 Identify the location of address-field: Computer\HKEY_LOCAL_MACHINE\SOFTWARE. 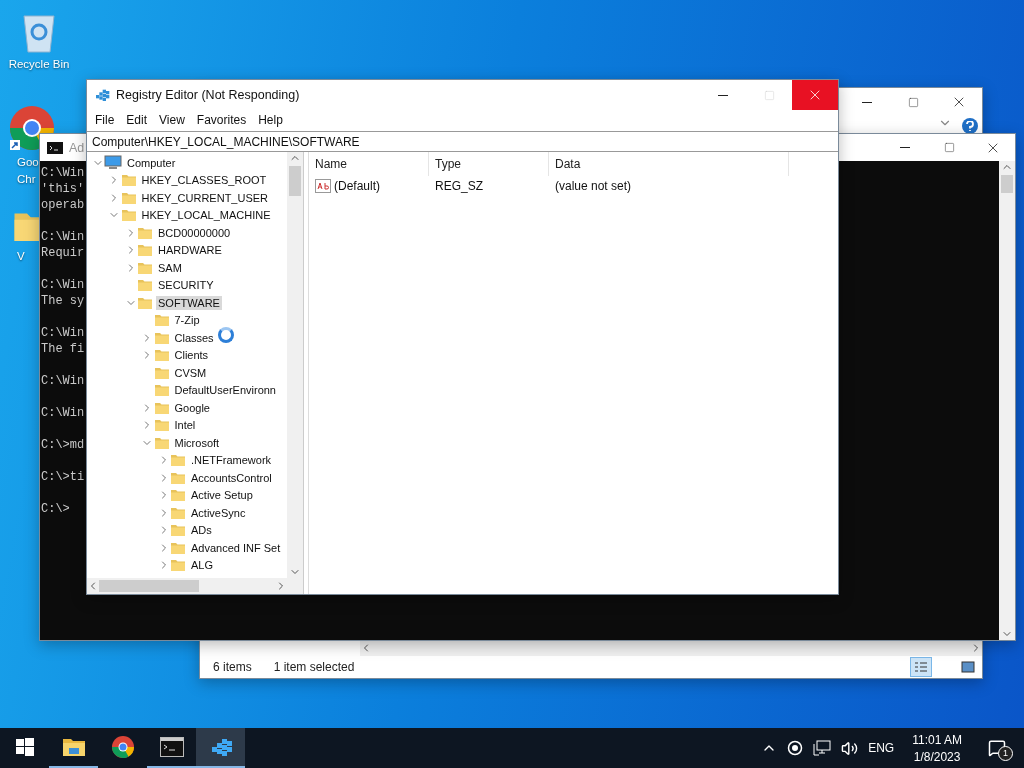
(462, 141).